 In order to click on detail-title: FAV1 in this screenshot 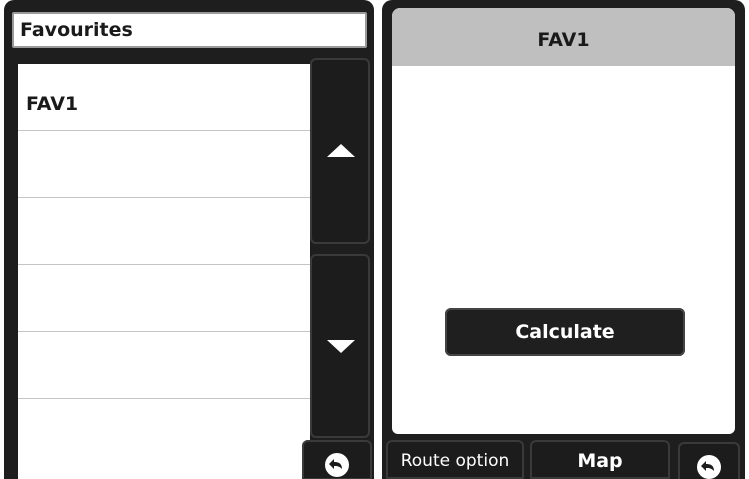, I will do `click(563, 37)`.